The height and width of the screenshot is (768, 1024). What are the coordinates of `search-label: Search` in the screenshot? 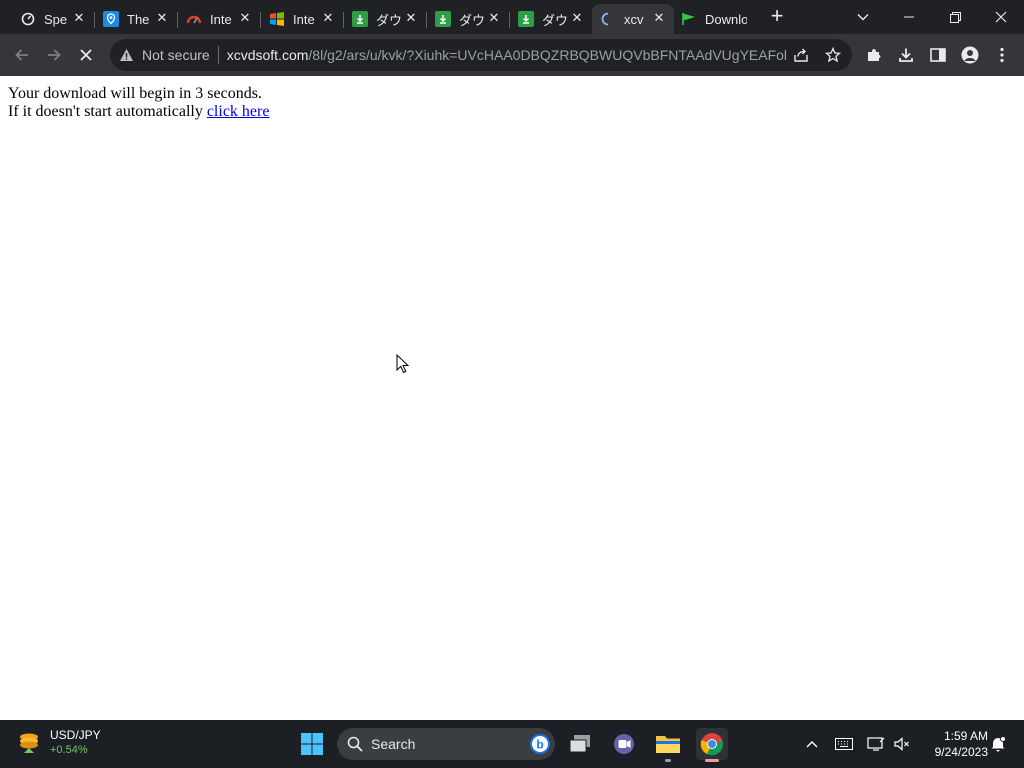 It's located at (393, 744).